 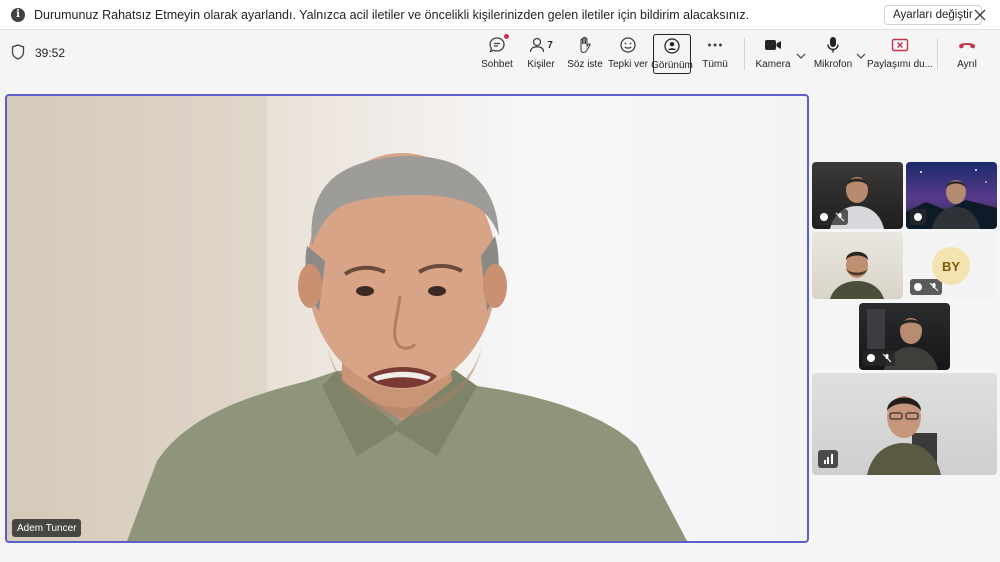 I want to click on camera-button: Kamera, so click(x=773, y=54).